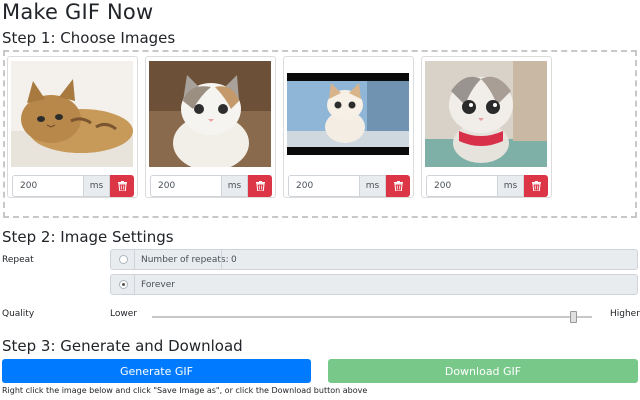  What do you see at coordinates (372, 317) in the screenshot?
I see `quality-slider-track` at bounding box center [372, 317].